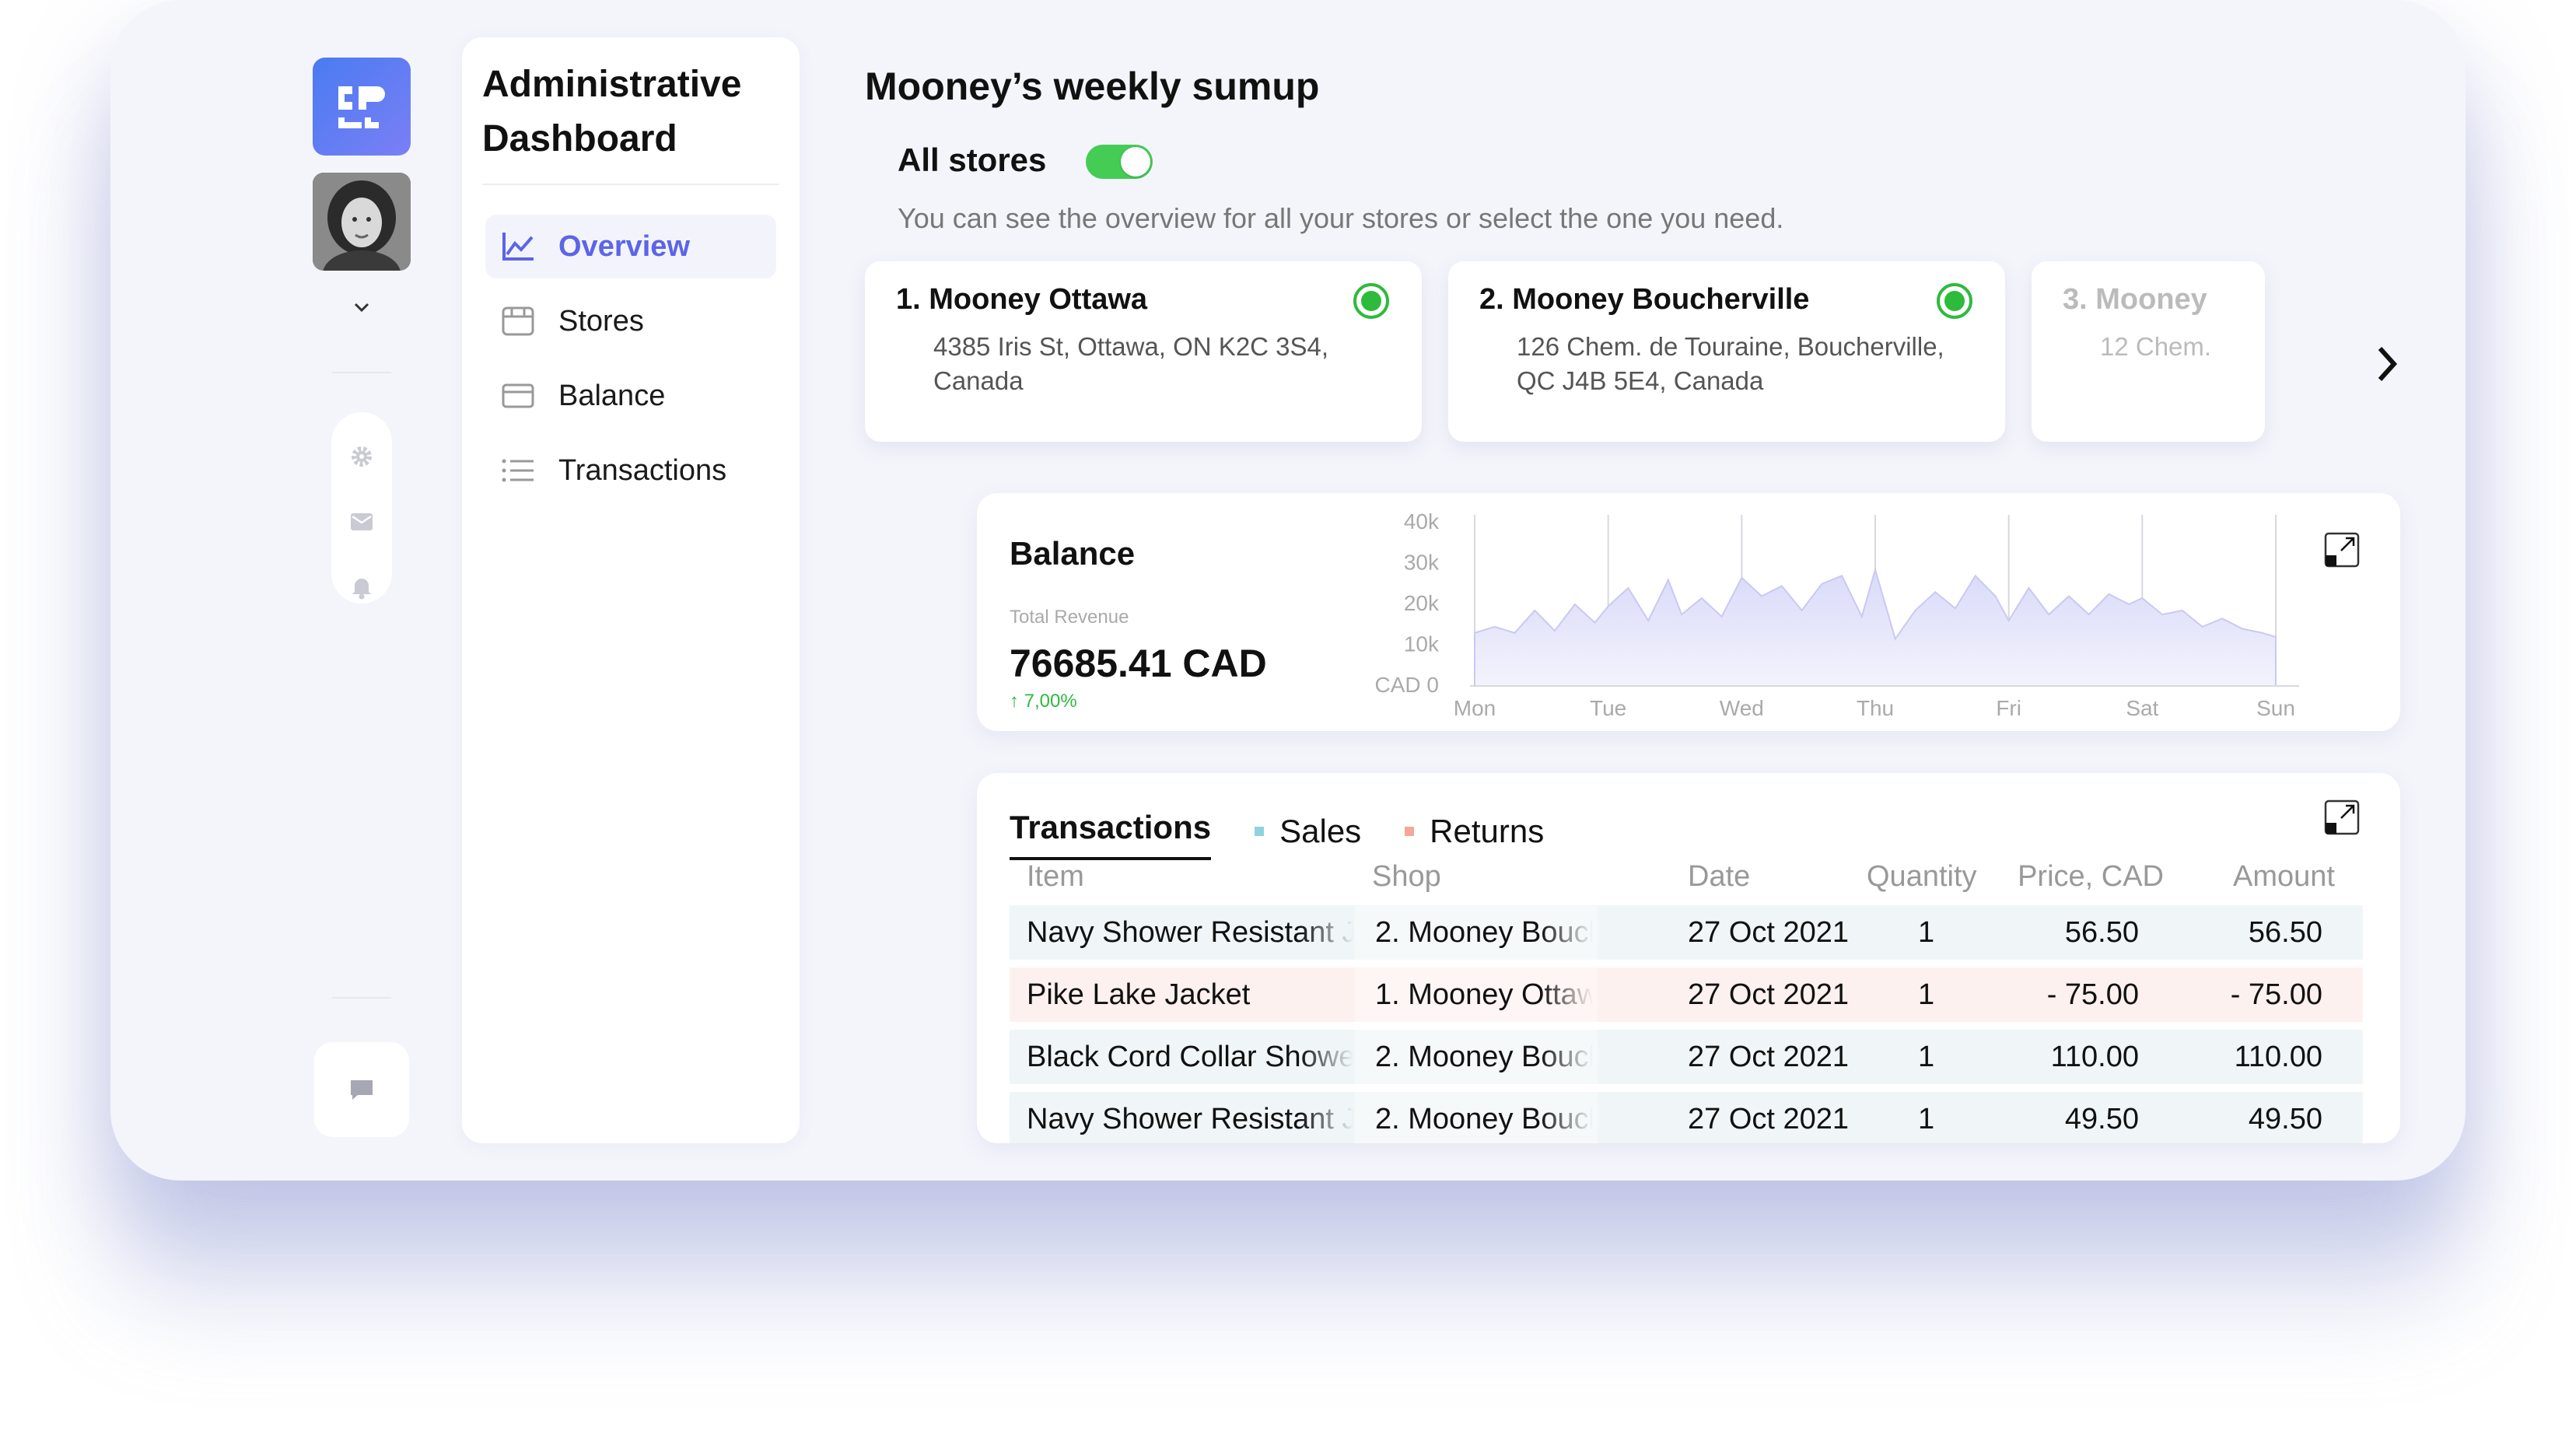  Describe the element at coordinates (1190, 877) in the screenshot. I see `col-item: Item` at that location.